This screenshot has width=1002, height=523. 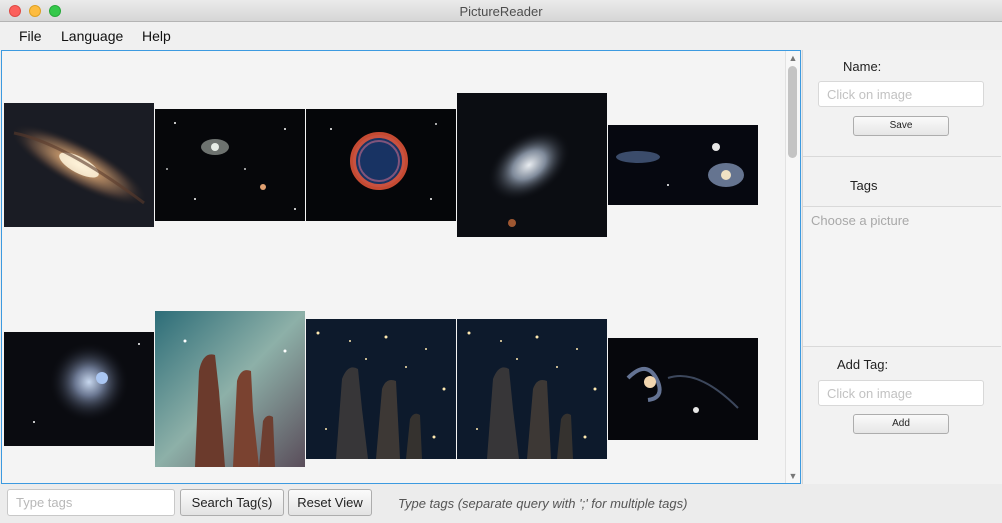 What do you see at coordinates (902, 276) in the screenshot?
I see `tags-list: Choose a picture` at bounding box center [902, 276].